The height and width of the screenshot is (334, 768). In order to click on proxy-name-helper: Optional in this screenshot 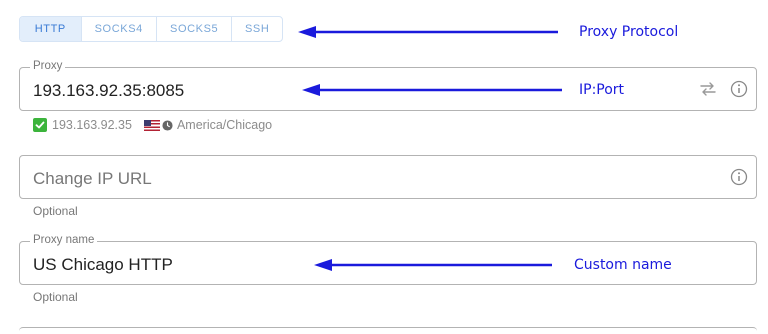, I will do `click(55, 297)`.